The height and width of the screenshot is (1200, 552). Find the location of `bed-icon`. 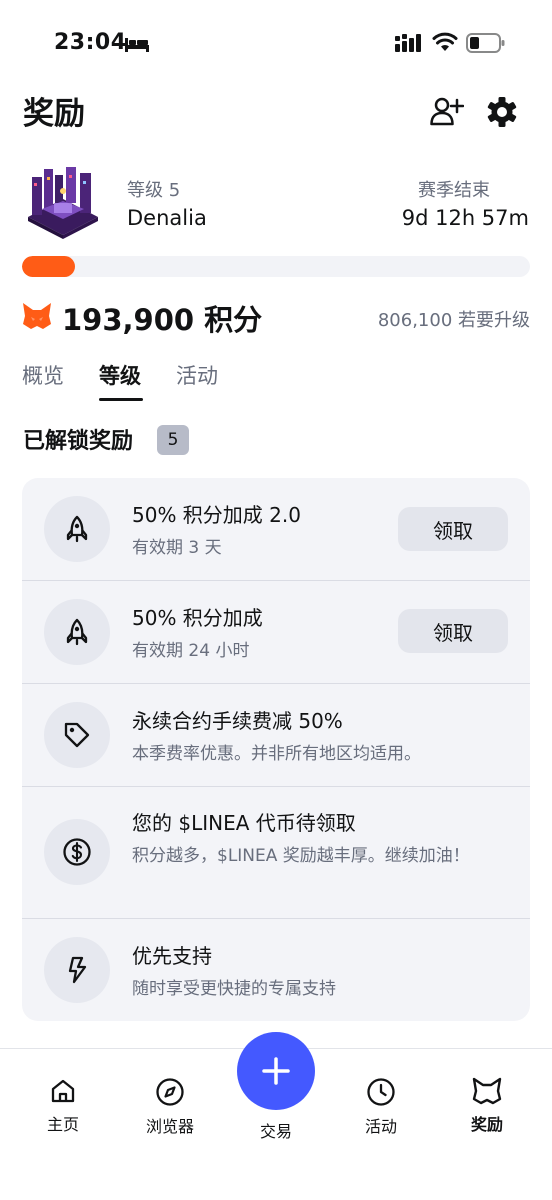

bed-icon is located at coordinates (137, 45).